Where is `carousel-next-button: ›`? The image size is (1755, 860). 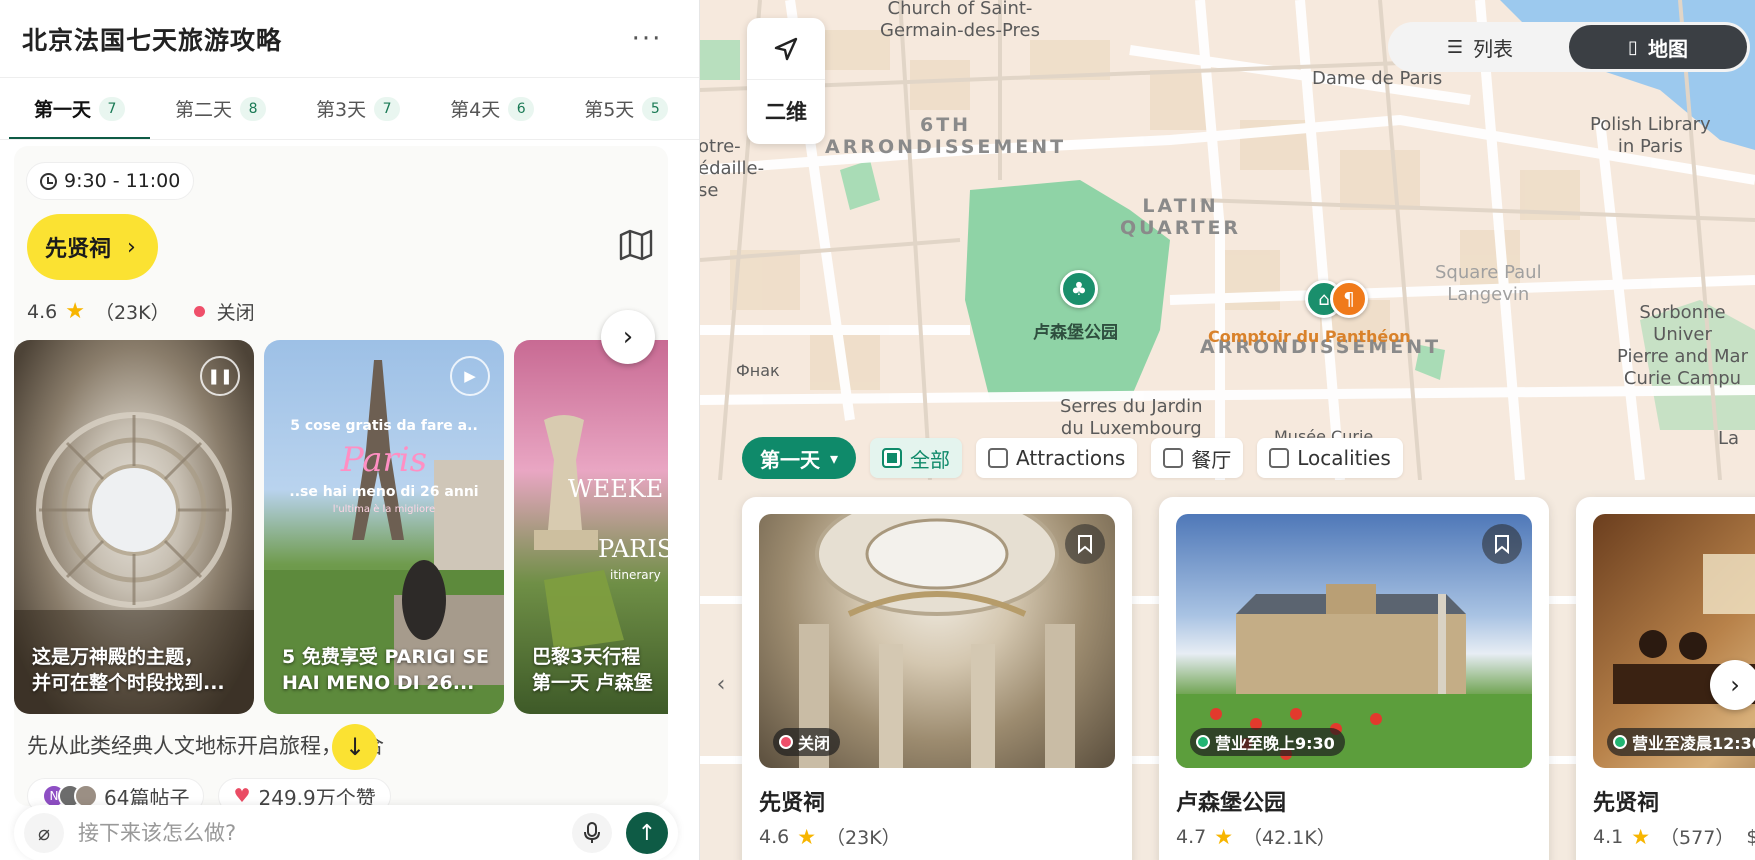
carousel-next-button: › is located at coordinates (628, 337).